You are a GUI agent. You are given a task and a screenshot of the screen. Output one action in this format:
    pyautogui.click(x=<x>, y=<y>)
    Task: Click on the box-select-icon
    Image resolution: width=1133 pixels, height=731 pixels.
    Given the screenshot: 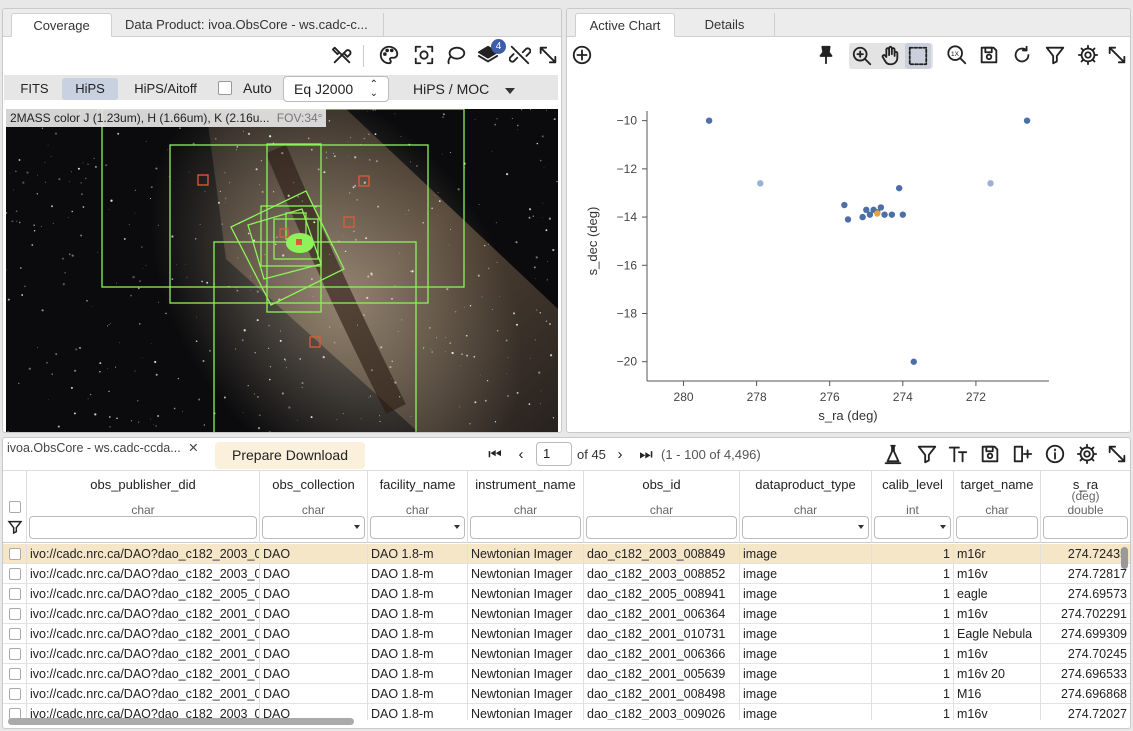 What is the action you would take?
    pyautogui.click(x=918, y=56)
    